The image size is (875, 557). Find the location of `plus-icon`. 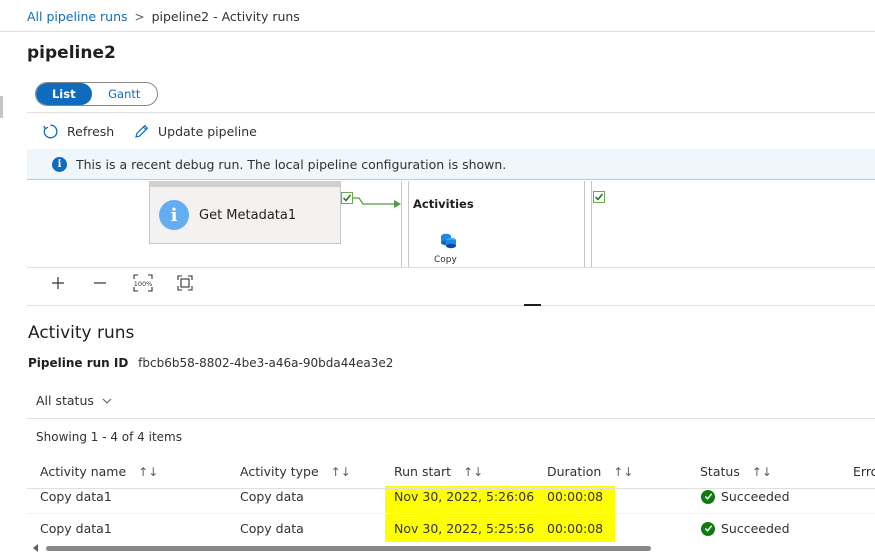

plus-icon is located at coordinates (58, 283).